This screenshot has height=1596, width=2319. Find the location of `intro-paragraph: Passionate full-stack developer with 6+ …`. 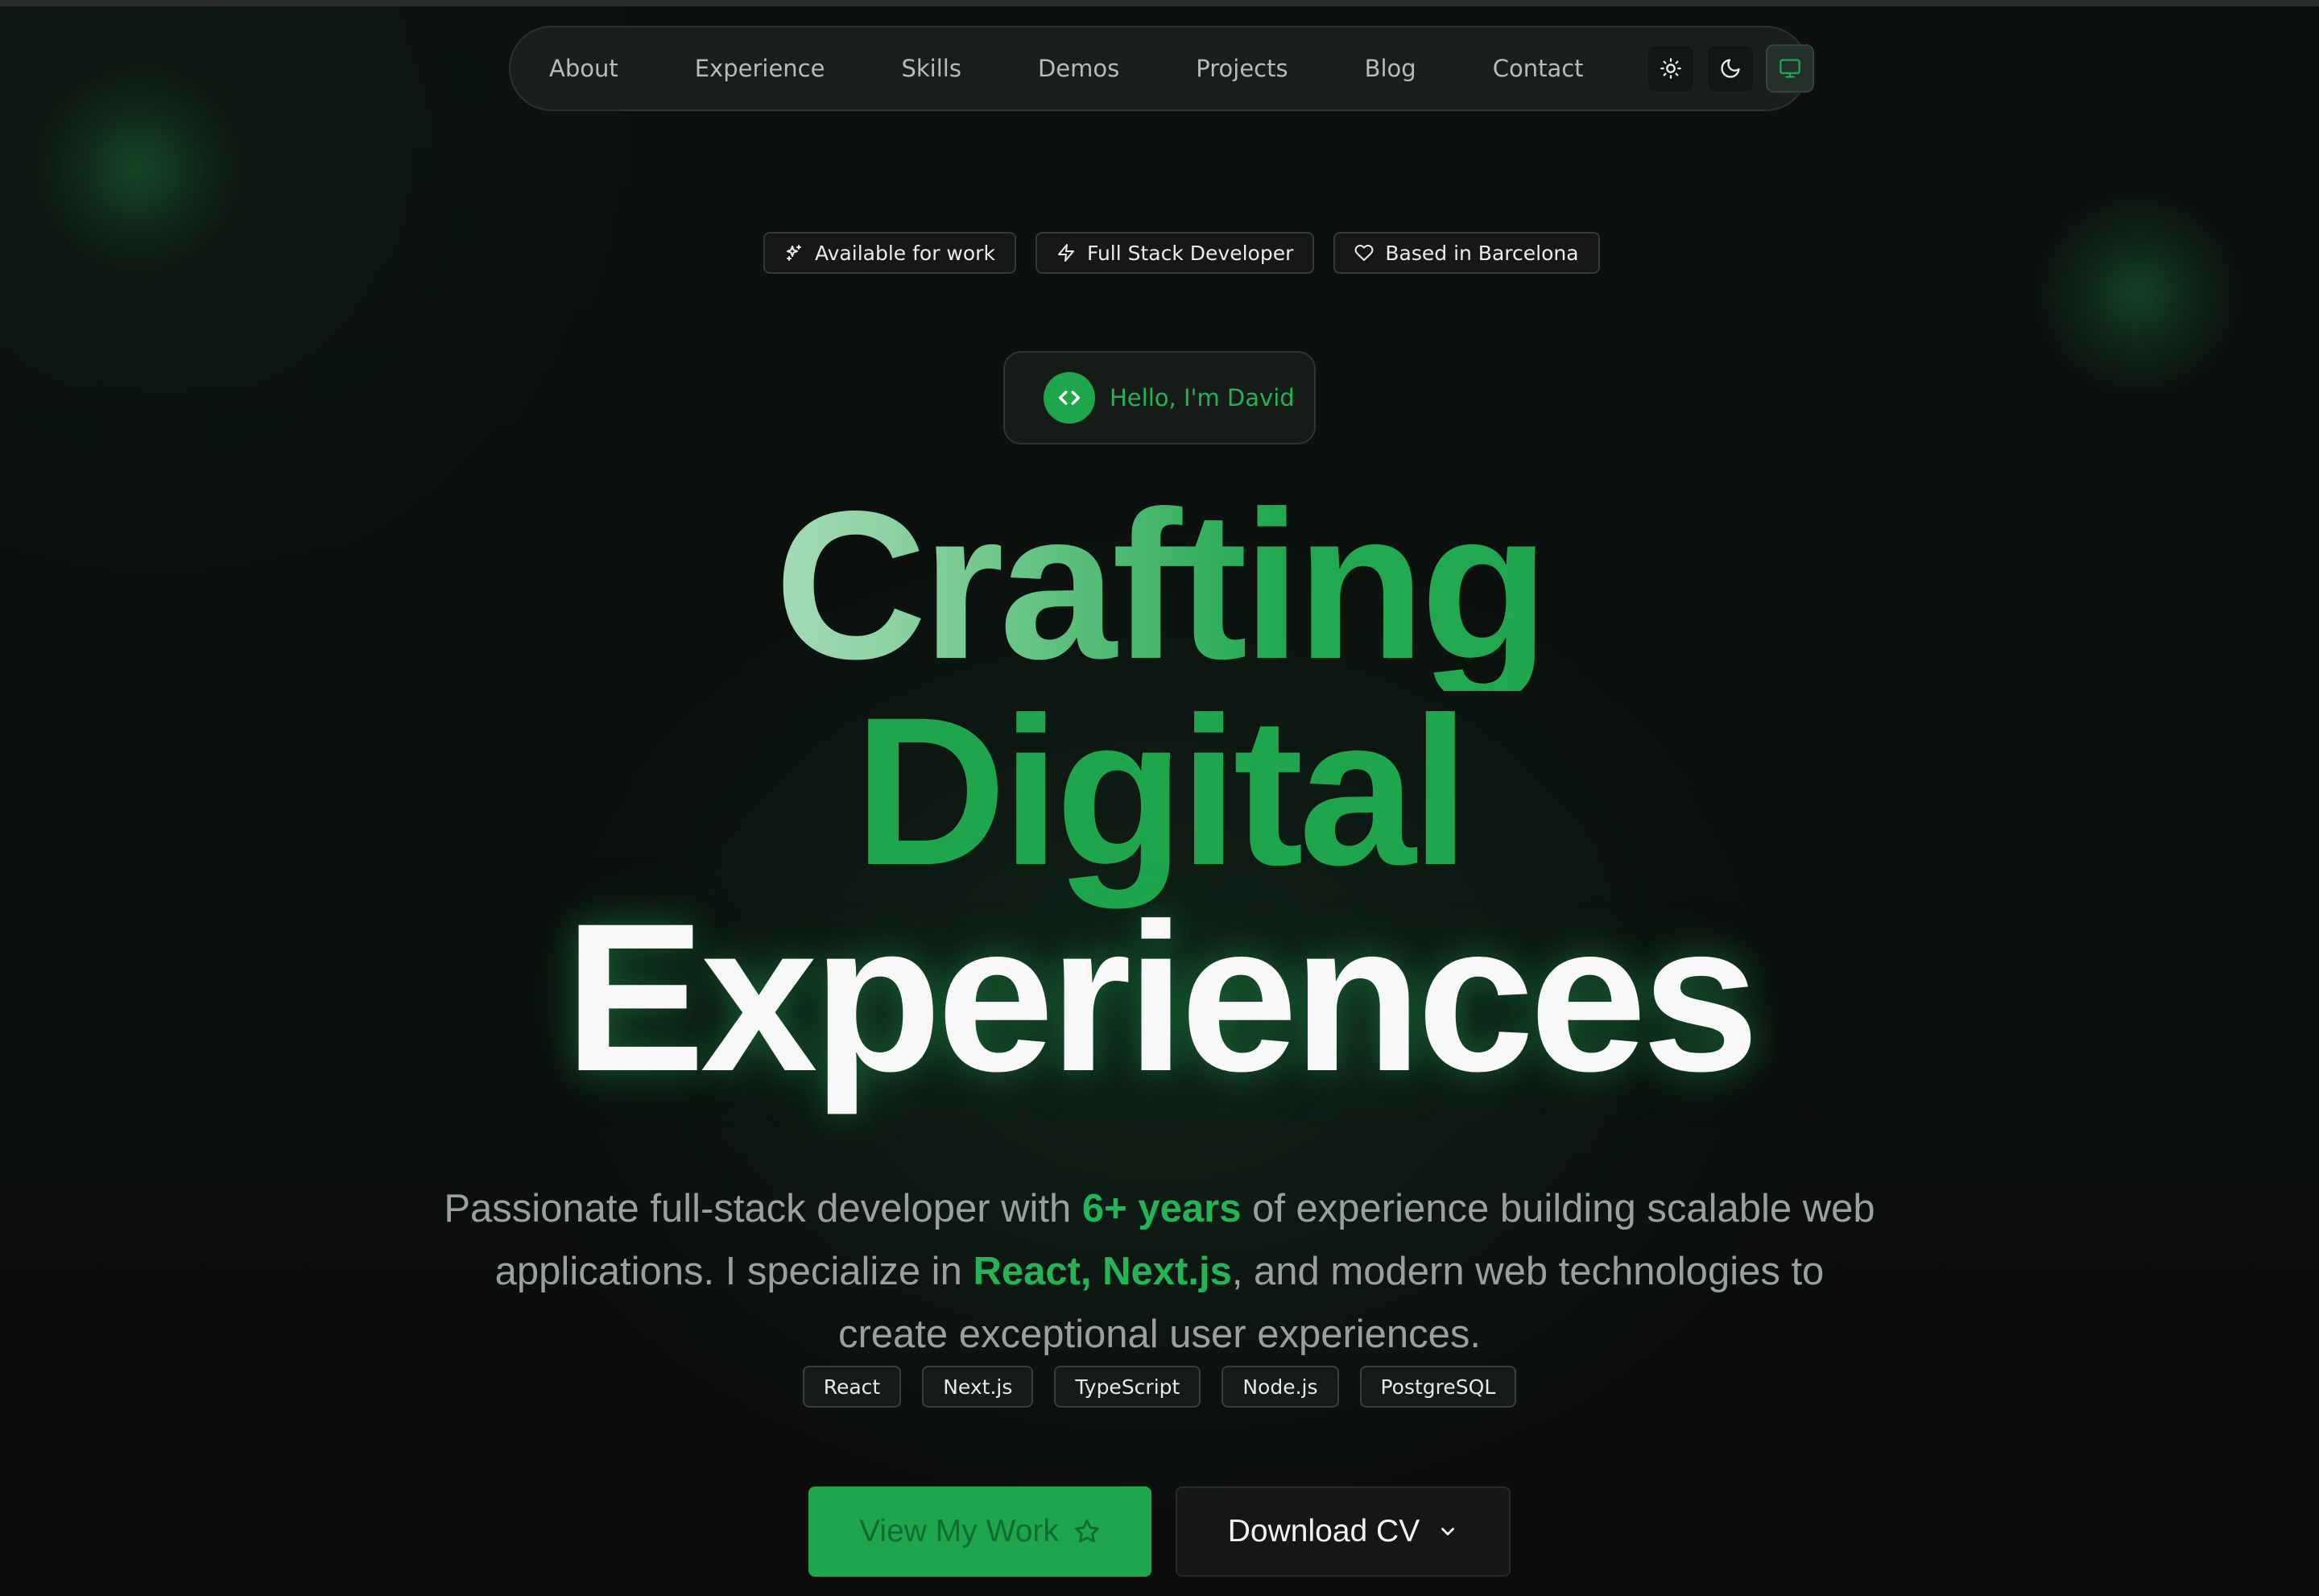

intro-paragraph: Passionate full-stack developer with 6+ … is located at coordinates (1159, 1271).